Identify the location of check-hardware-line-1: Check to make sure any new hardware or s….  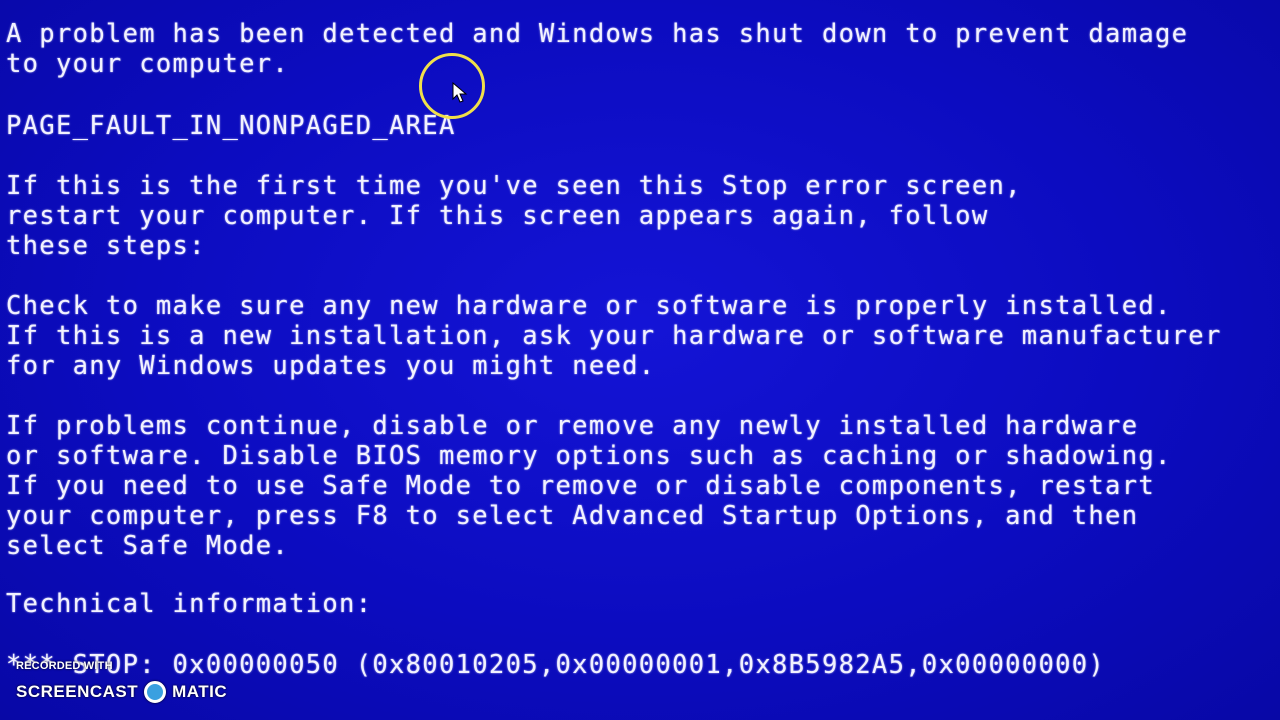
(589, 306).